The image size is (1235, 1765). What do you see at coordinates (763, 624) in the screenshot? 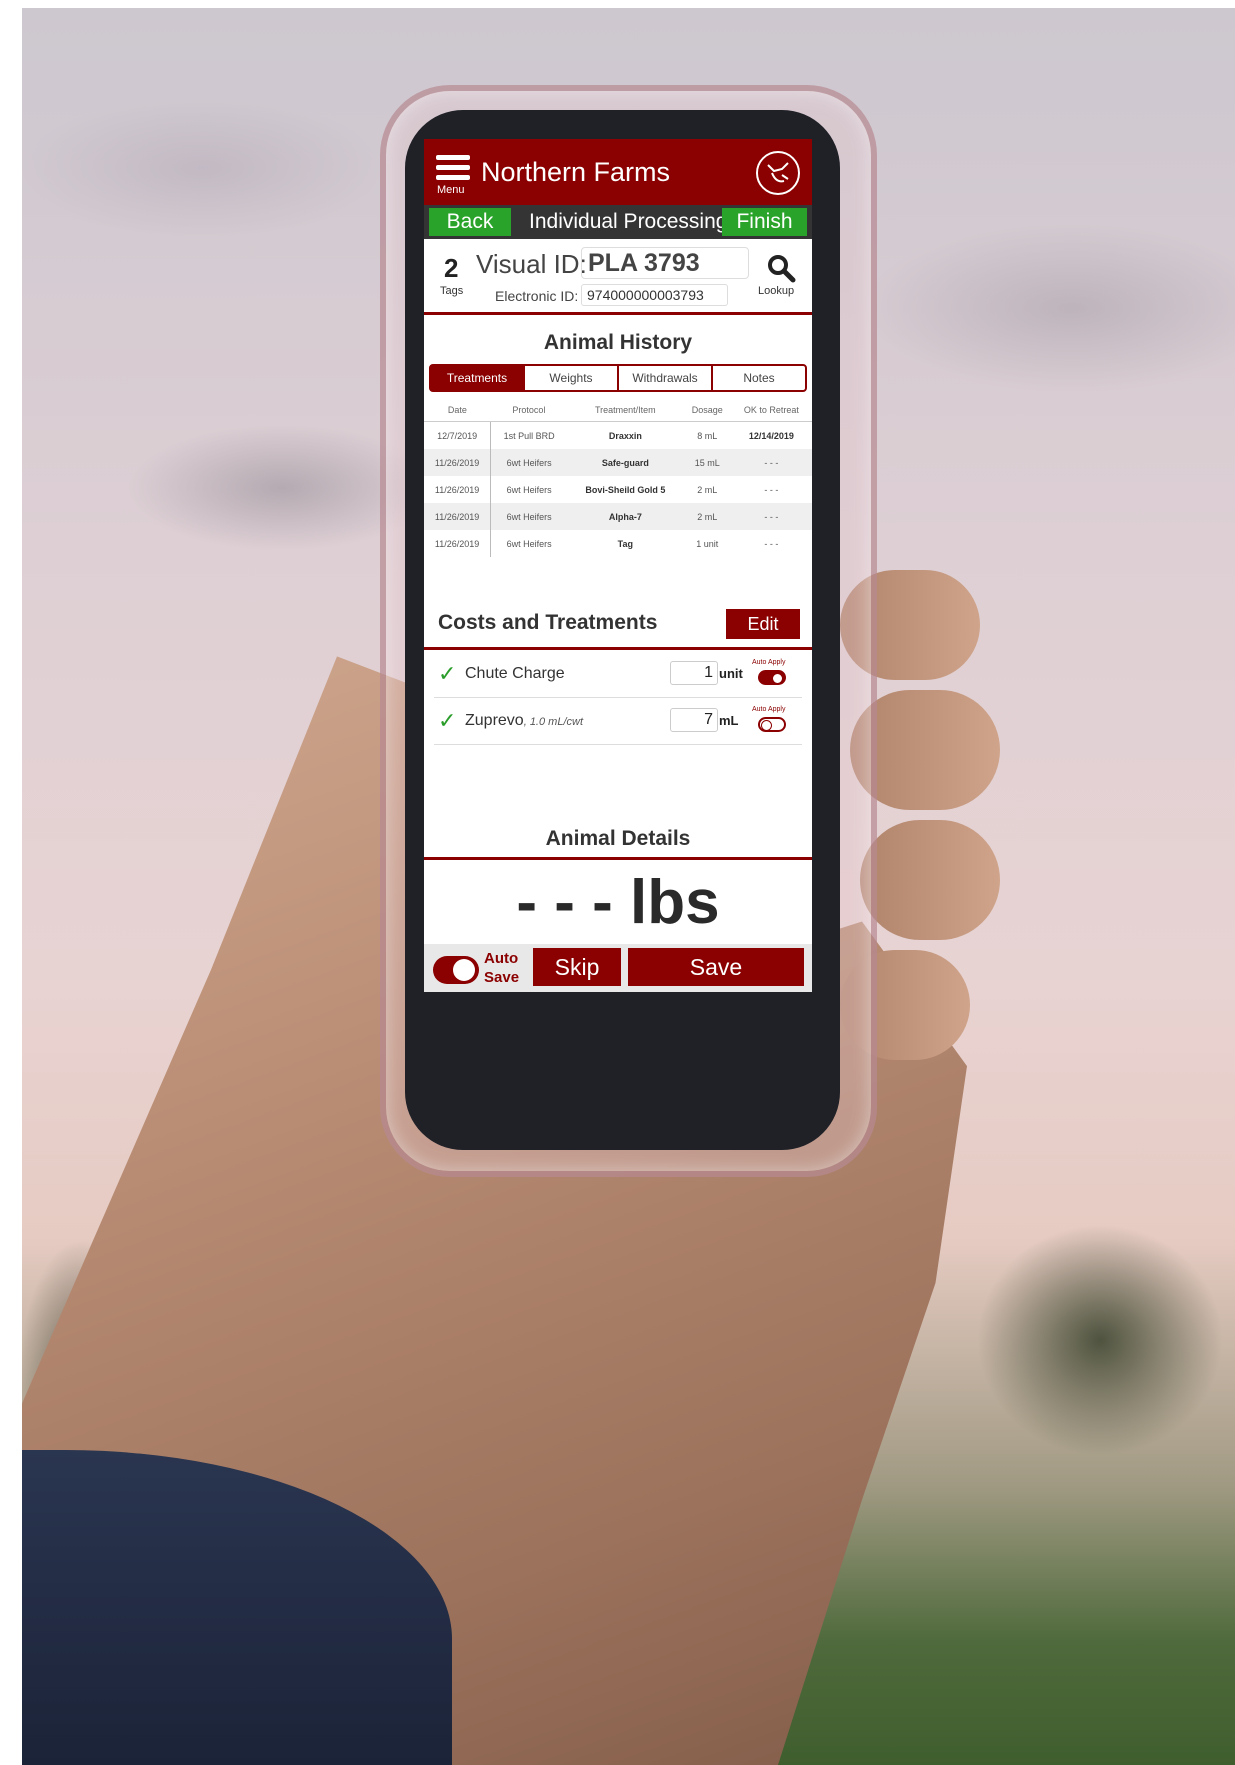
I see `edit-button: Edit` at bounding box center [763, 624].